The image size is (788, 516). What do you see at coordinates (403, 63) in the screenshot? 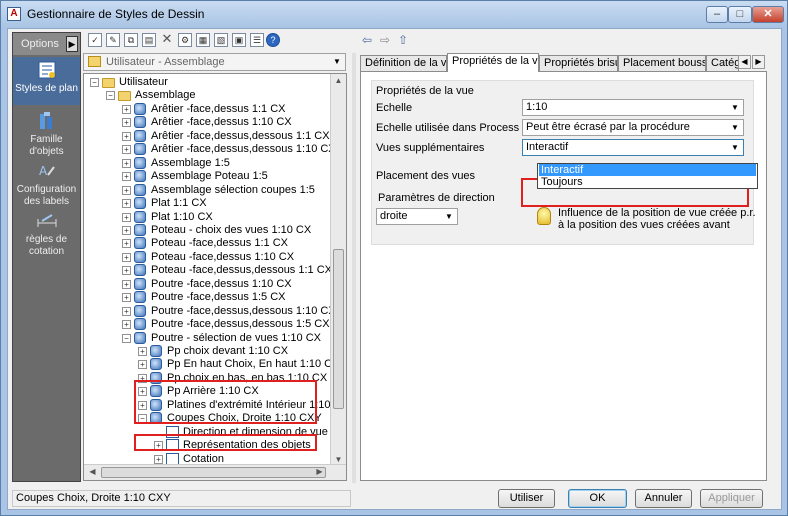
I see `tab-view-definition: Définition de la vue` at bounding box center [403, 63].